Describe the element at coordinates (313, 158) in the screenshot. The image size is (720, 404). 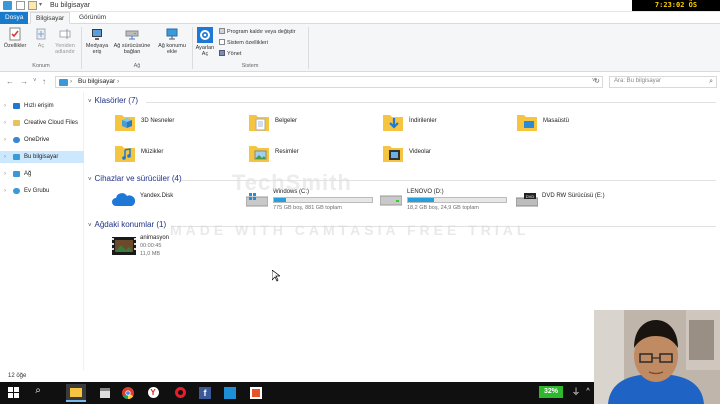
I see `folder-pictures: Resimler` at that location.